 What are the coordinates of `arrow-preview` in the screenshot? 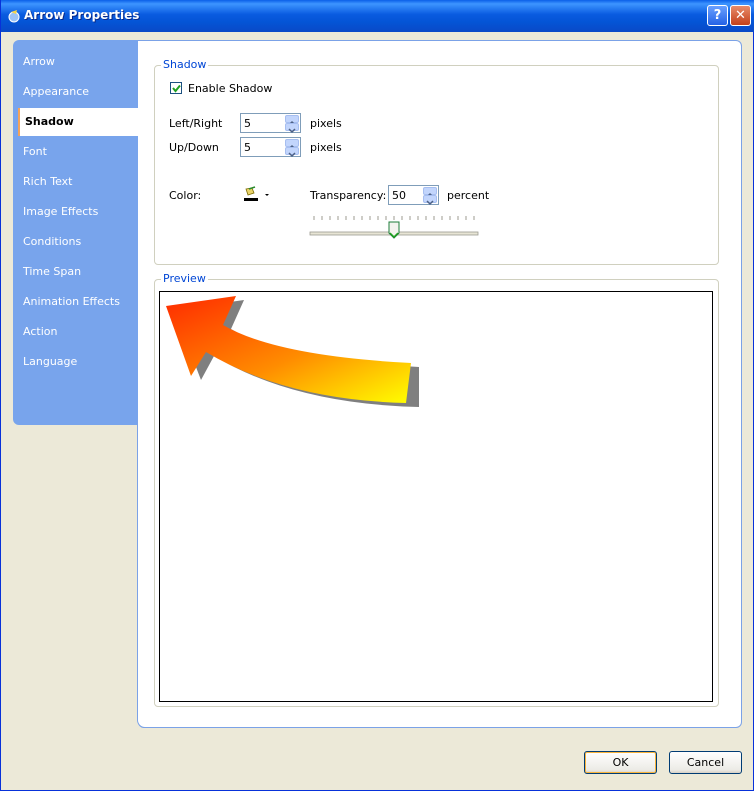 It's located at (292, 351).